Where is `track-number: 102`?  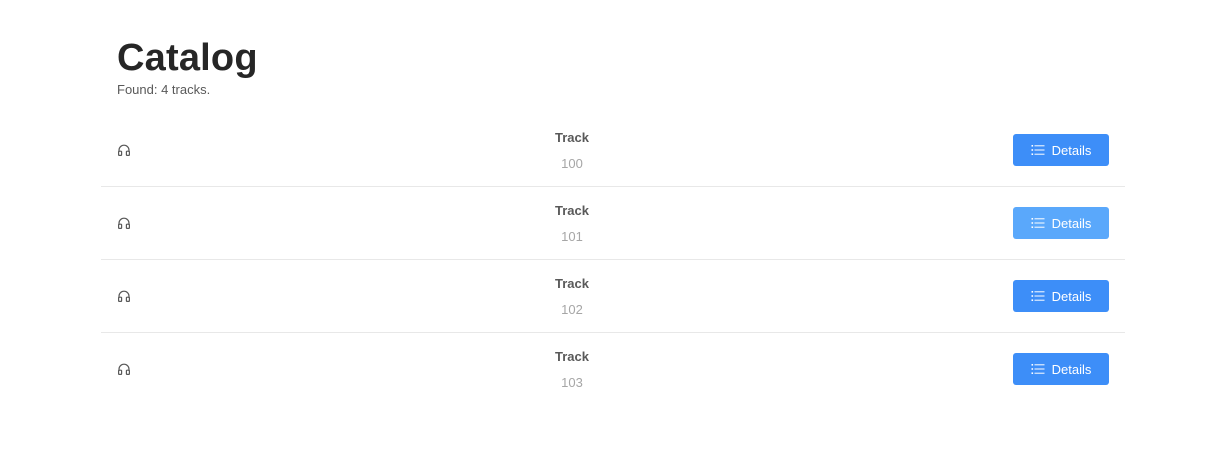
track-number: 102 is located at coordinates (572, 309).